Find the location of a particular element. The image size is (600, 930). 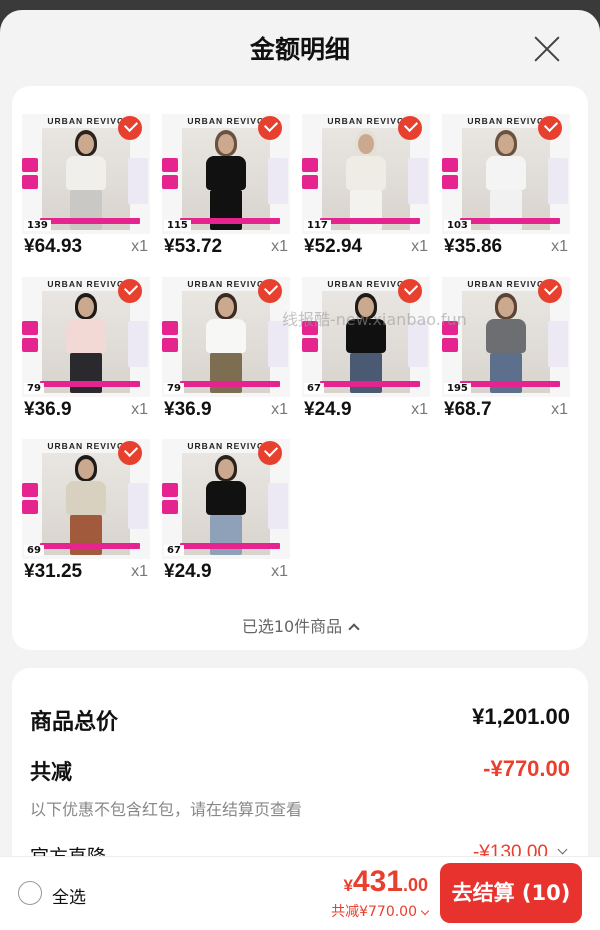

product-thumbnail: URBAN REVIVO 195 is located at coordinates (506, 337).